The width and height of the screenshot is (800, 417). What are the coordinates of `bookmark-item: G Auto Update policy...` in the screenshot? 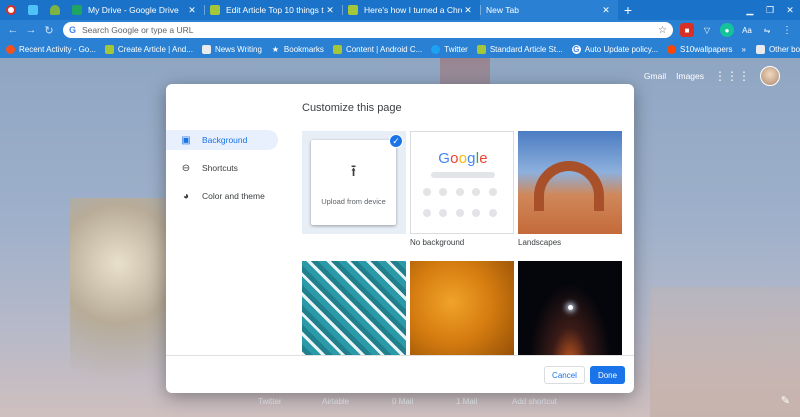 It's located at (614, 49).